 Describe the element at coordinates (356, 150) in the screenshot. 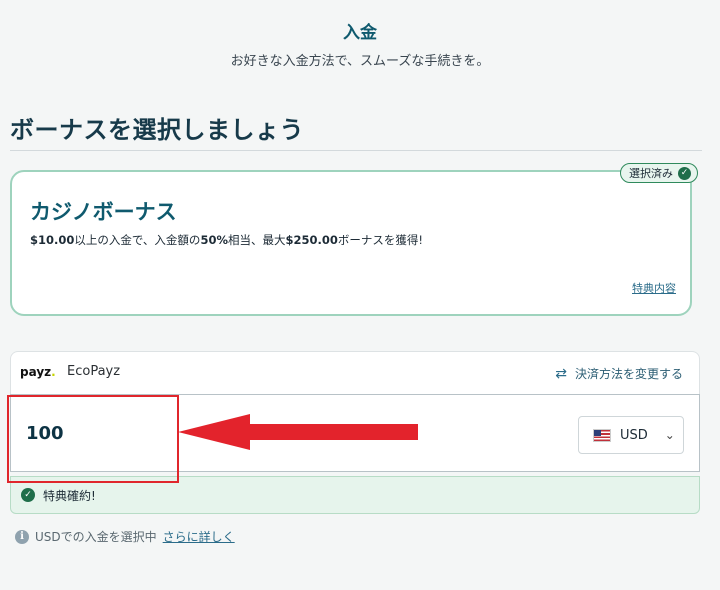

I see `section-divider` at that location.